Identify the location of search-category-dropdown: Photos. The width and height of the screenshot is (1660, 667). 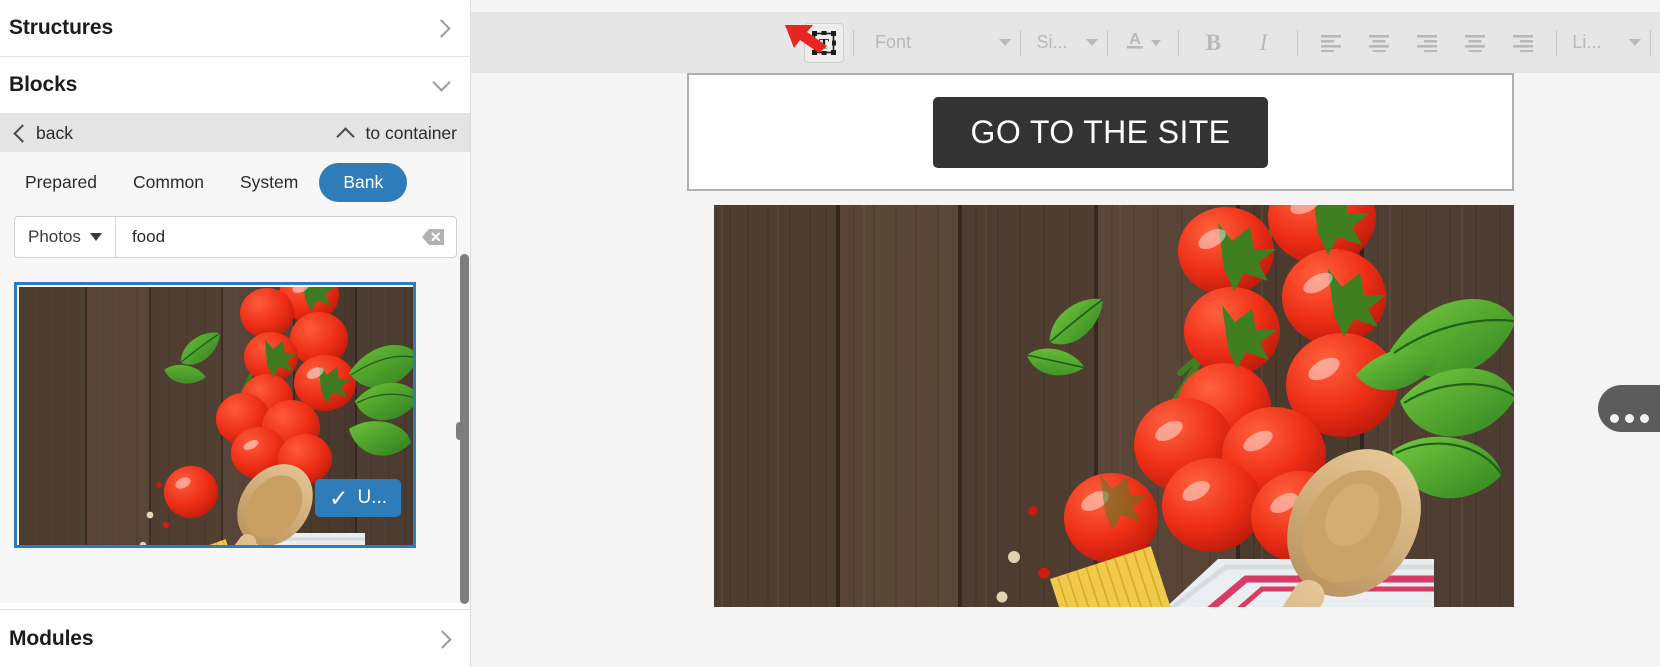
(65, 237).